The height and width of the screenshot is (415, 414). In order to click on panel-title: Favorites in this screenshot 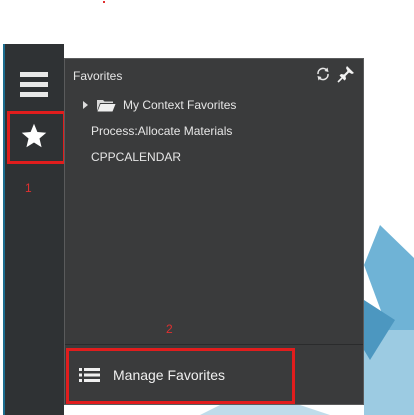, I will do `click(98, 76)`.